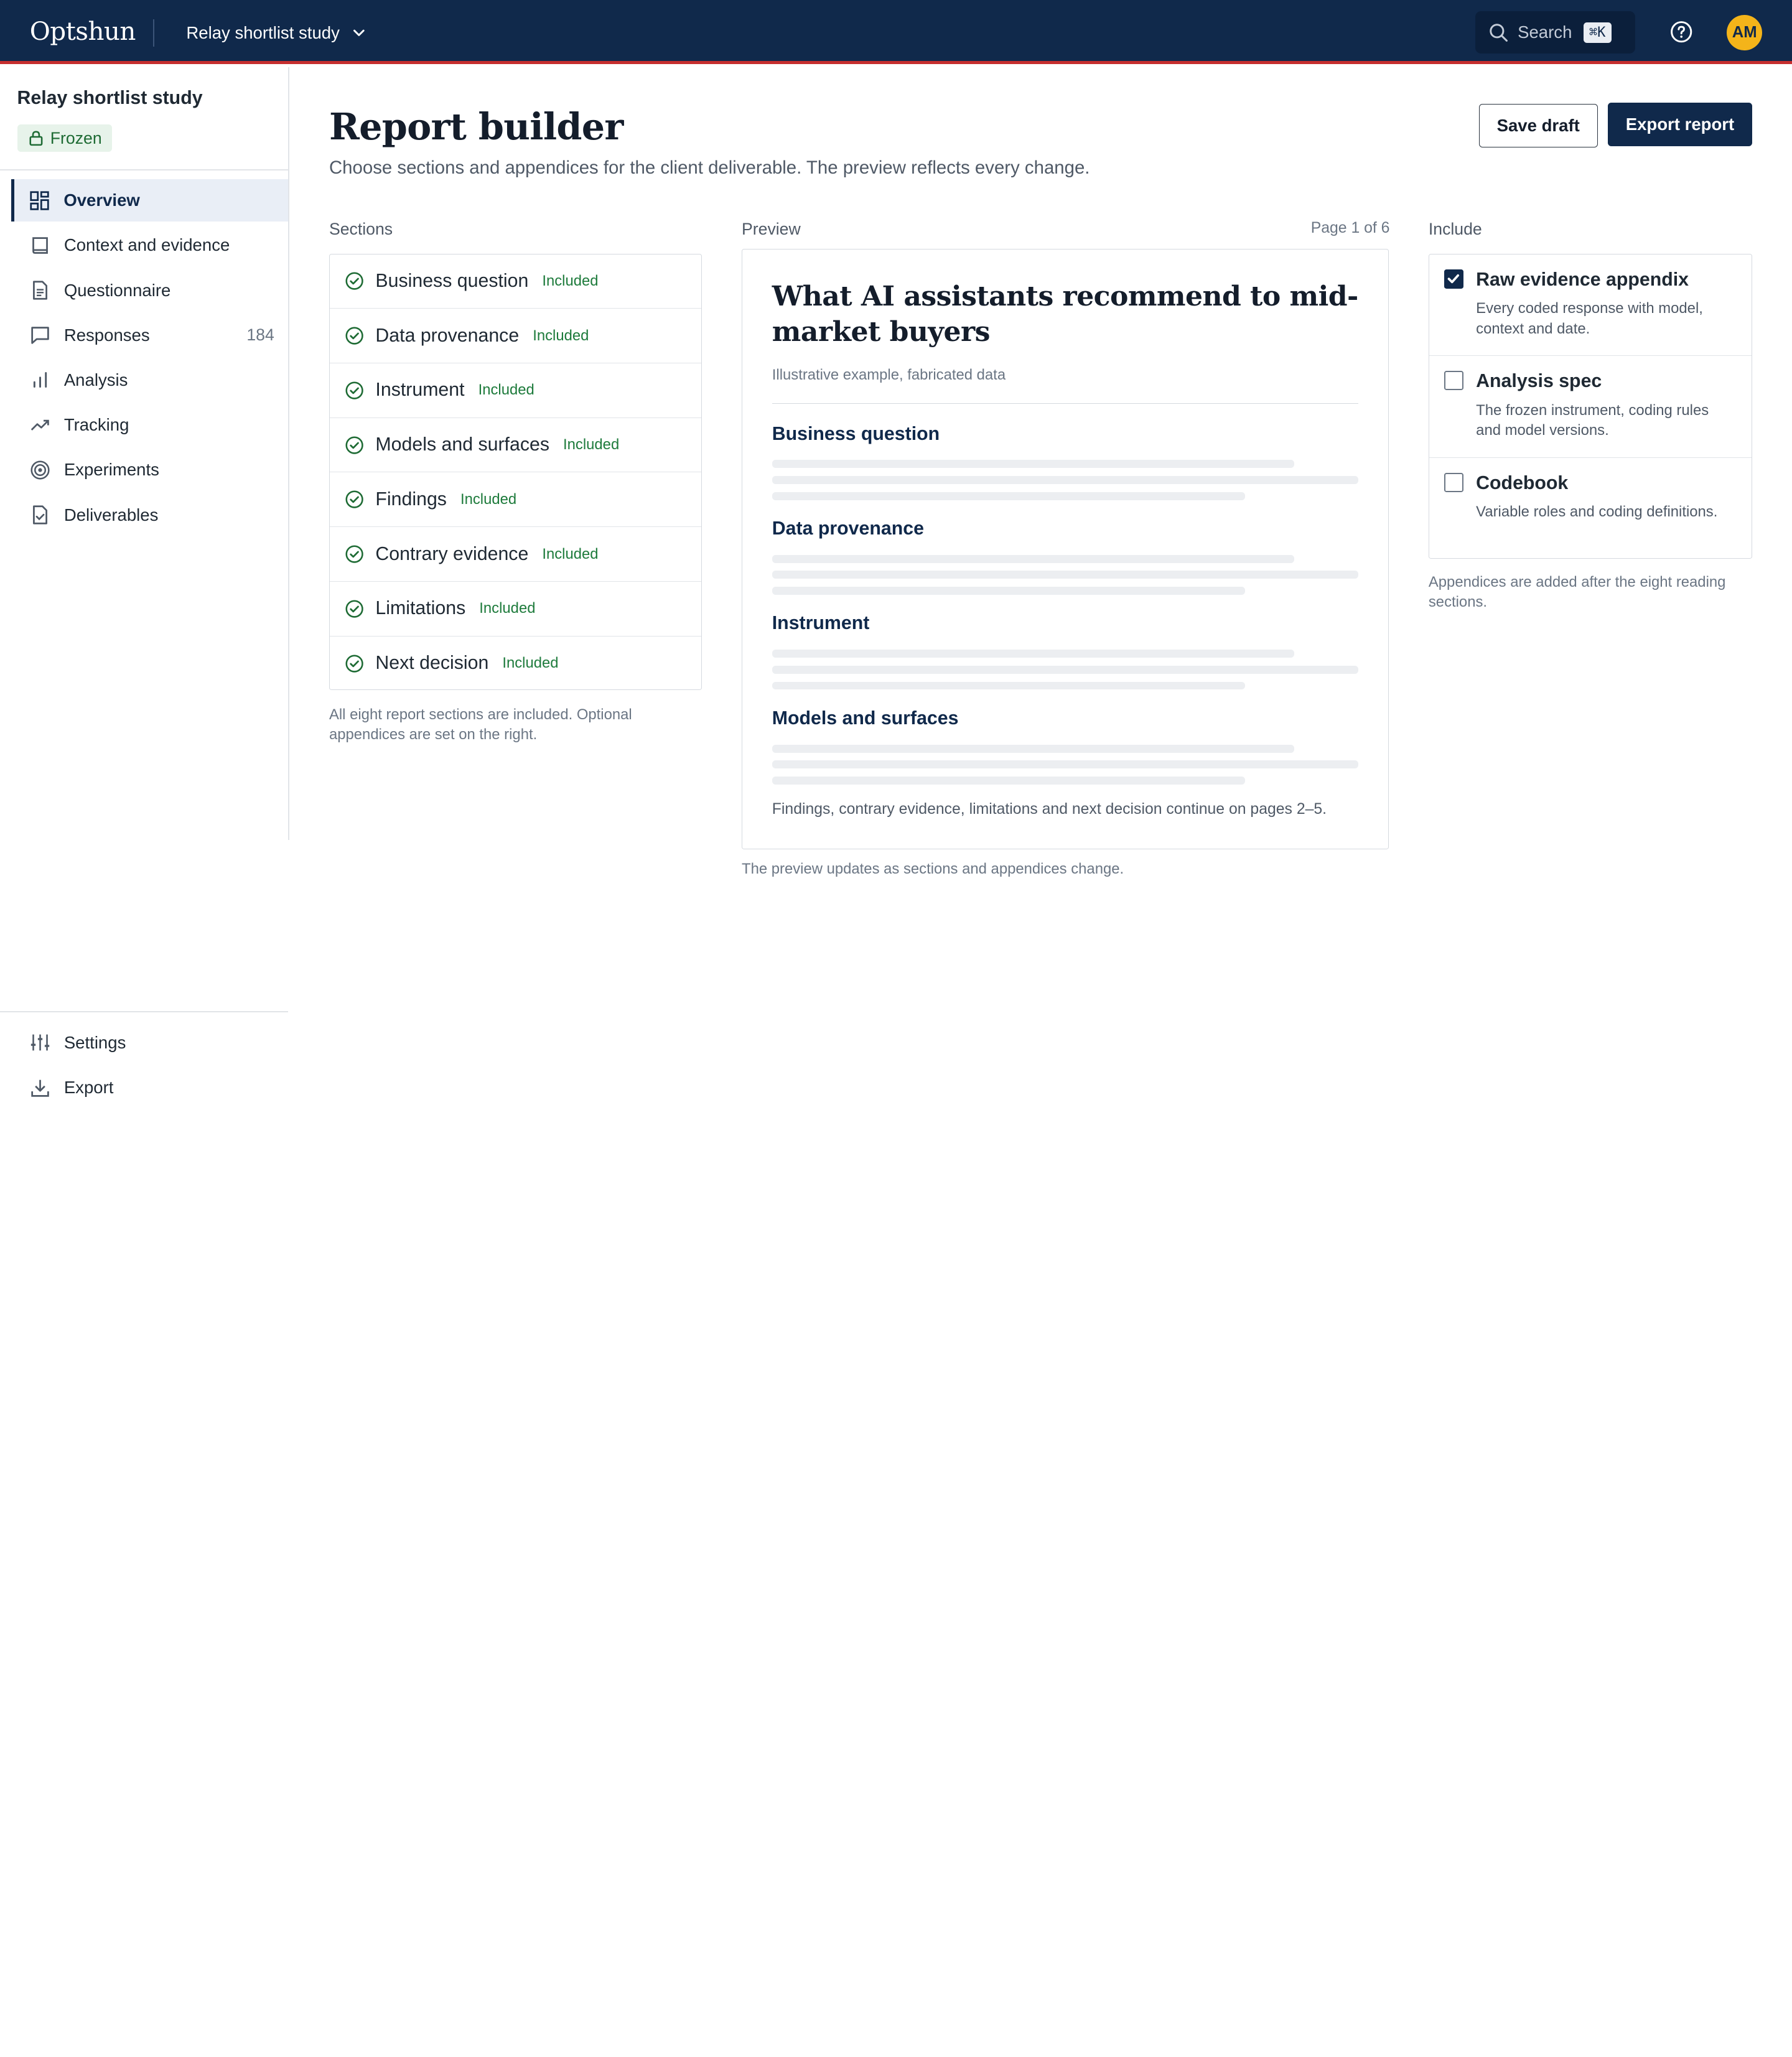  I want to click on section-row-findings: Findings Included, so click(515, 500).